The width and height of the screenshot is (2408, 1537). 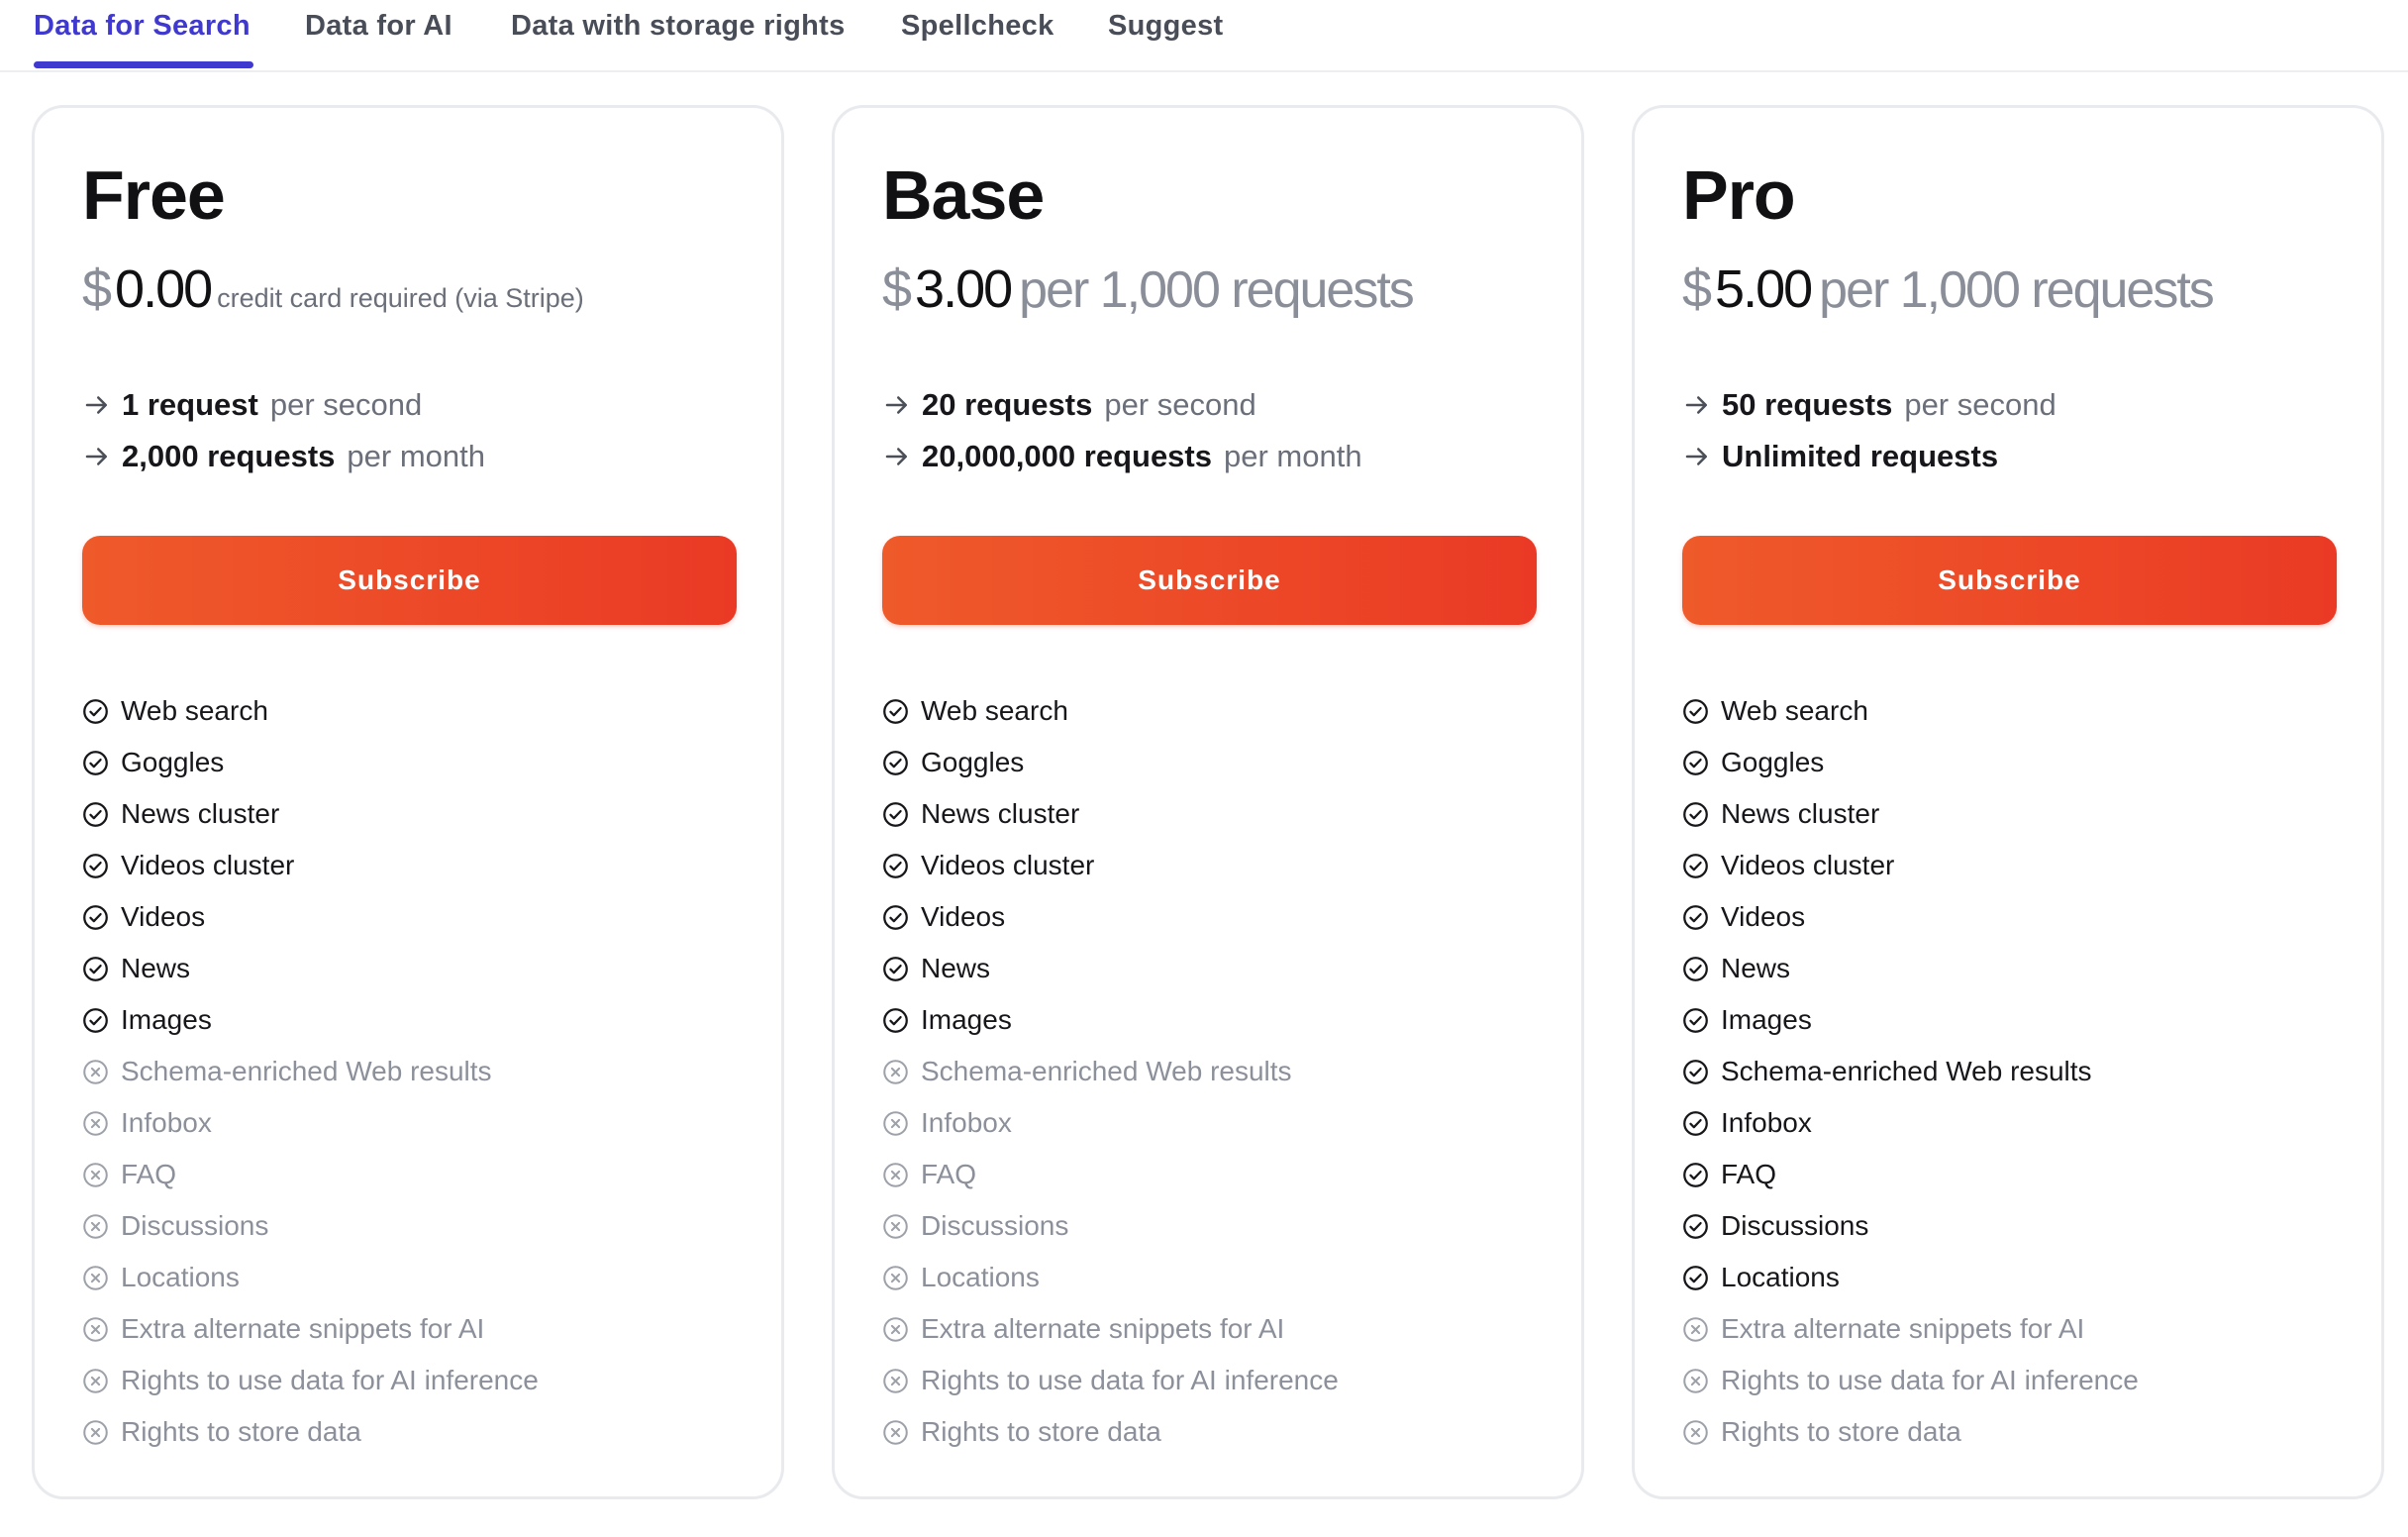 What do you see at coordinates (1749, 1174) in the screenshot?
I see `feature-label: FAQ` at bounding box center [1749, 1174].